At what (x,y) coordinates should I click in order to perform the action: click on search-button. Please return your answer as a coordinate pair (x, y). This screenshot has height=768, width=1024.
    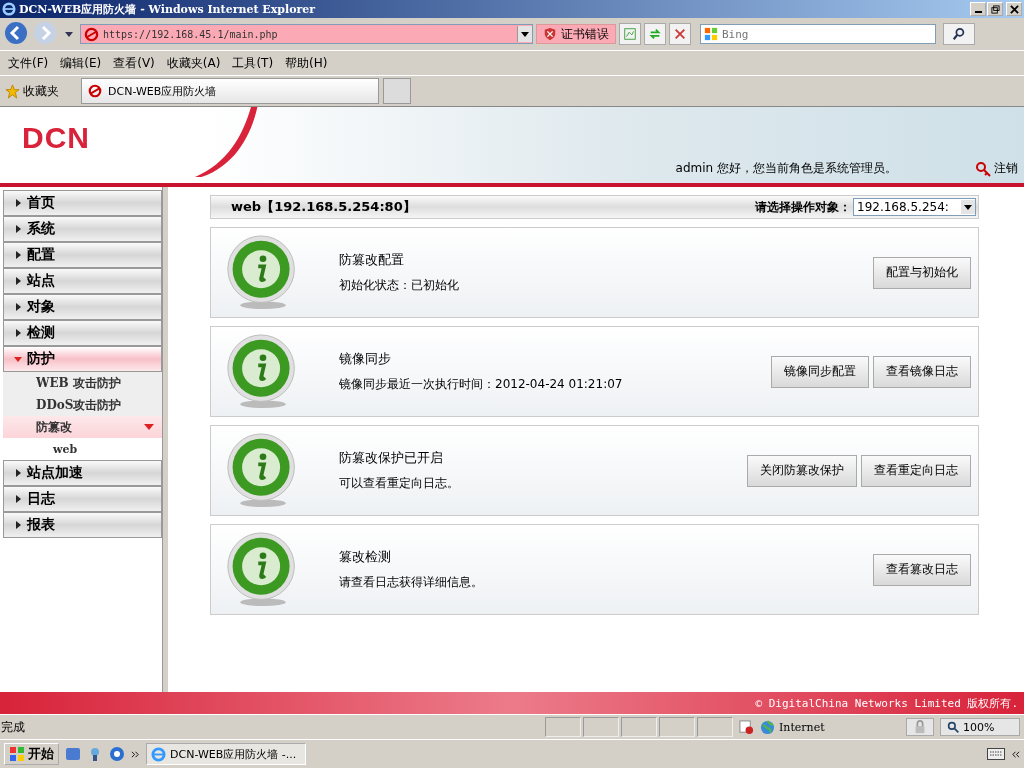
    Looking at the image, I should click on (959, 34).